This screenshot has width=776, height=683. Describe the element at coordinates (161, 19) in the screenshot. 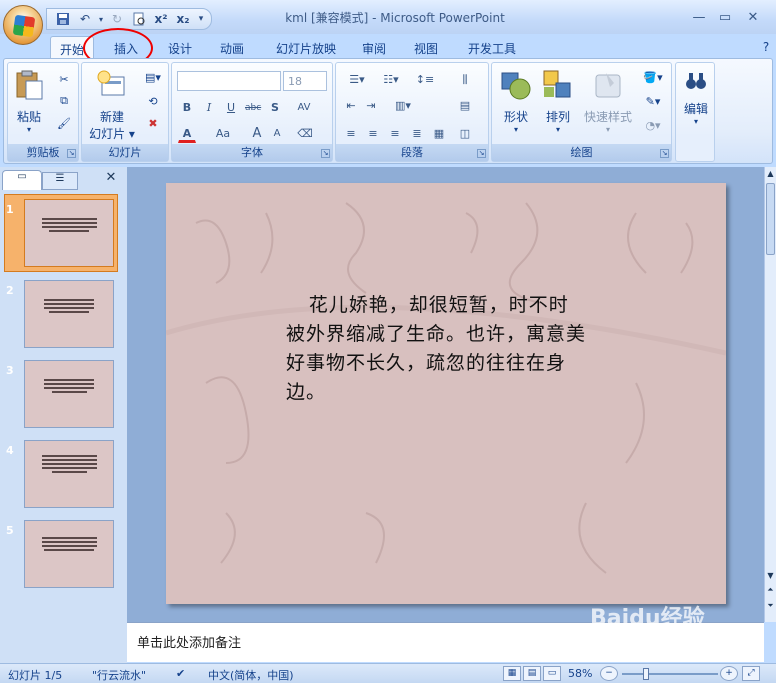

I see `superscript-icon: x²` at that location.